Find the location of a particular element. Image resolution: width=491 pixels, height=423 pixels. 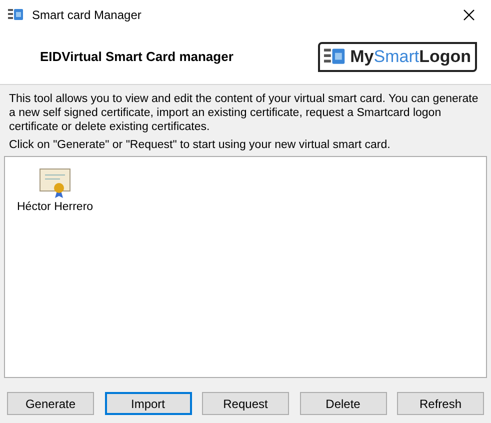

action-button: Delete is located at coordinates (343, 403).